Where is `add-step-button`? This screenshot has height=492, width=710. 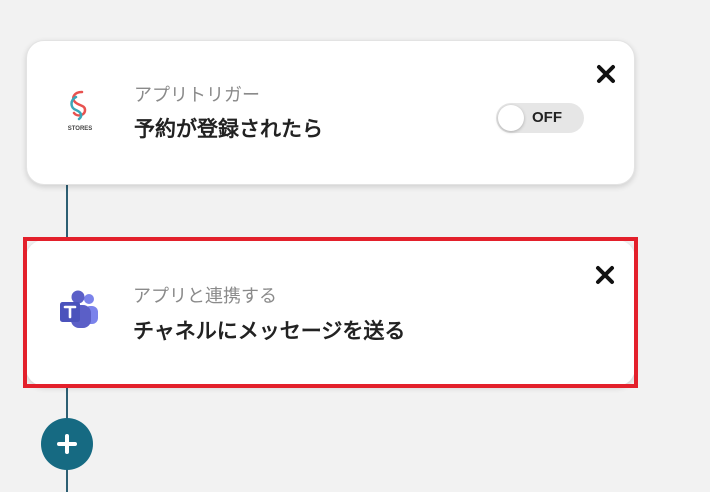 add-step-button is located at coordinates (67, 444).